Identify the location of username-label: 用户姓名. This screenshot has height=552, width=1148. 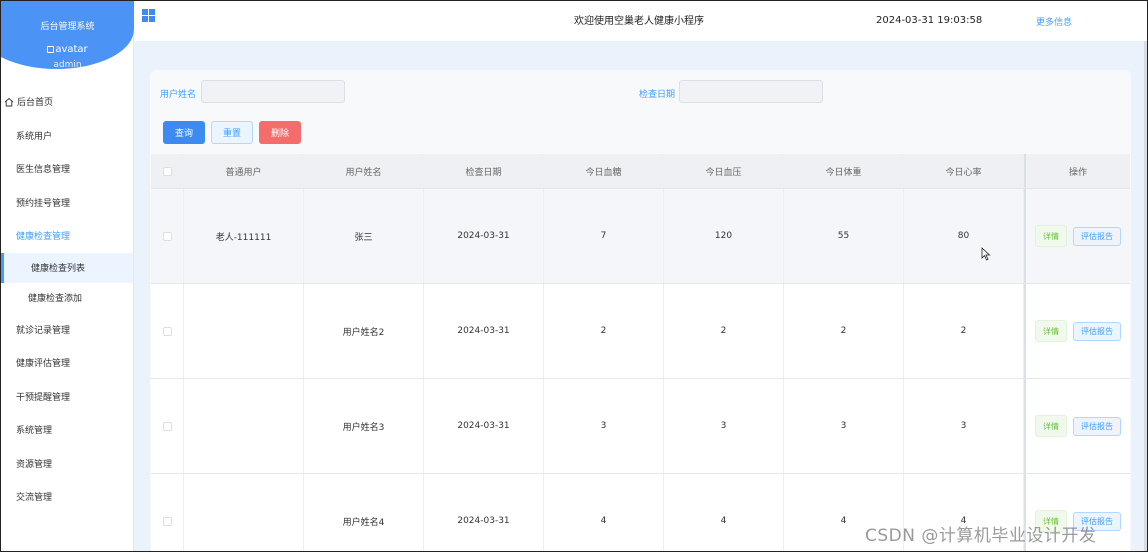
(178, 95).